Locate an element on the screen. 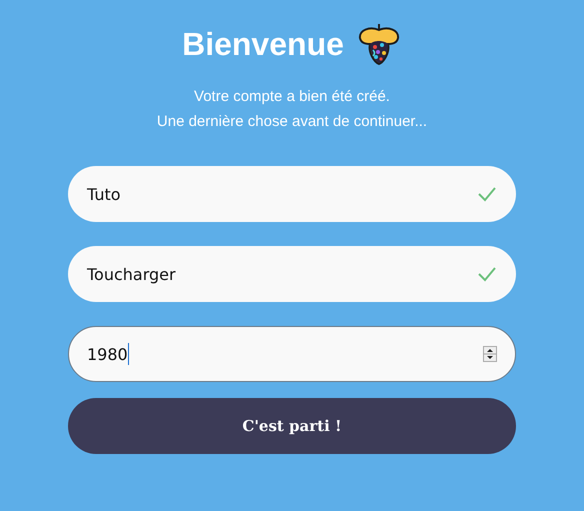 The height and width of the screenshot is (511, 584). input-field: Tuto is located at coordinates (292, 194).